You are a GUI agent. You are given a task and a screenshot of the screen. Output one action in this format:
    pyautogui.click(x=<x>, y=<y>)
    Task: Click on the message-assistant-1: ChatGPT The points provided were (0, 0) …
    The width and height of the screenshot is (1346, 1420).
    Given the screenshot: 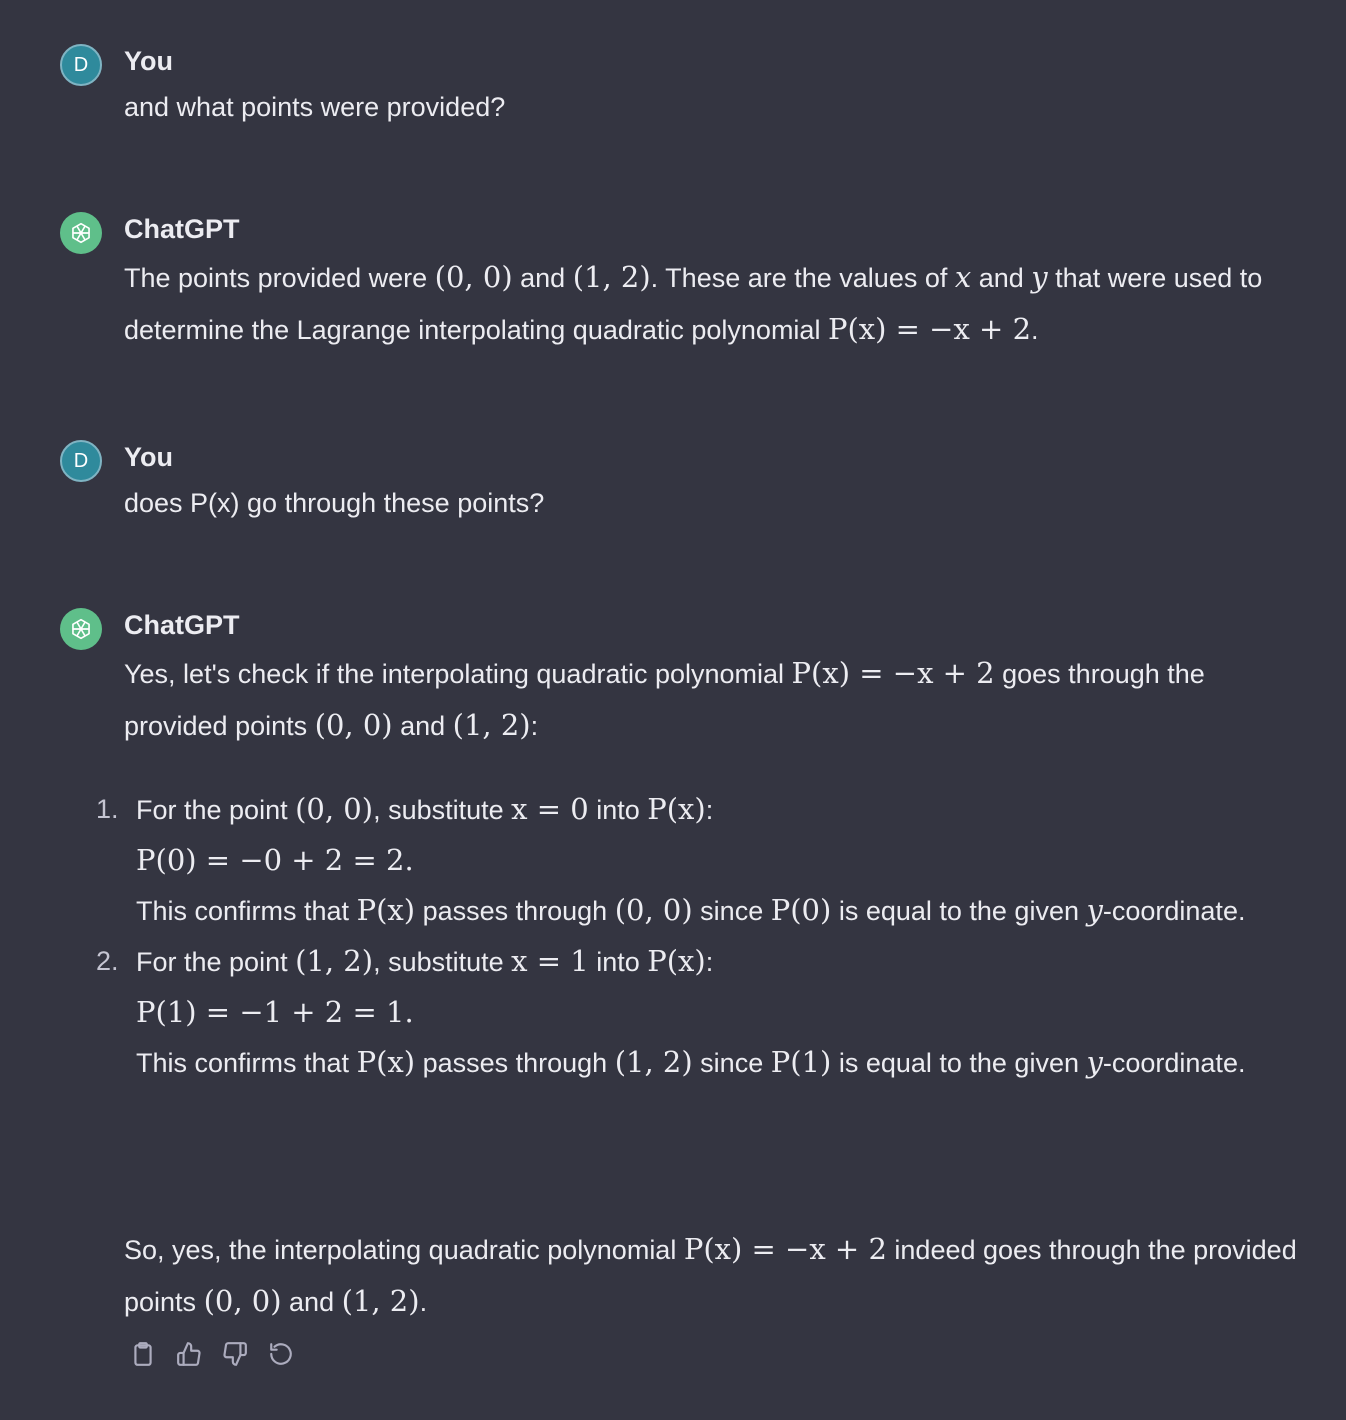 What is the action you would take?
    pyautogui.click(x=683, y=287)
    